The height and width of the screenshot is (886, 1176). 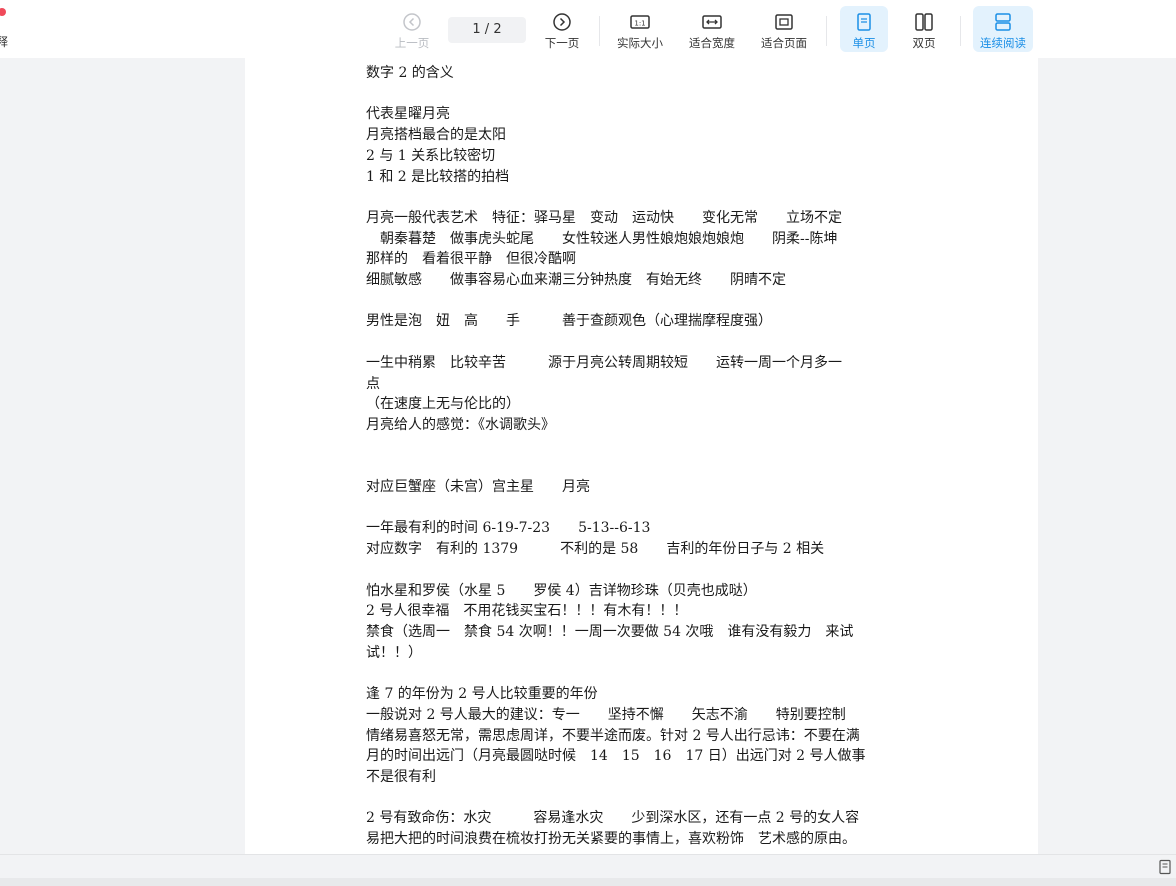 What do you see at coordinates (640, 43) in the screenshot?
I see `actual-size-label: 实际大小` at bounding box center [640, 43].